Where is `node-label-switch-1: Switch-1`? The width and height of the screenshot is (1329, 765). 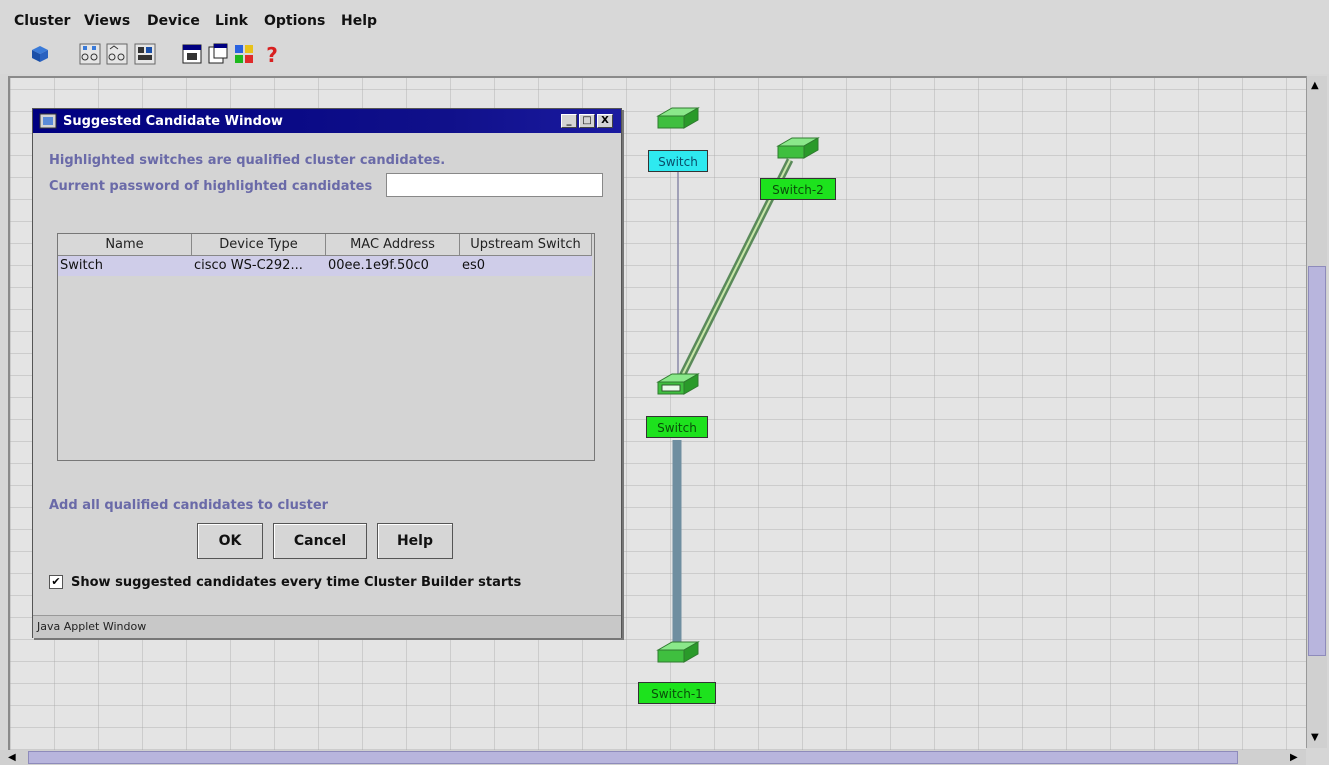 node-label-switch-1: Switch-1 is located at coordinates (677, 693).